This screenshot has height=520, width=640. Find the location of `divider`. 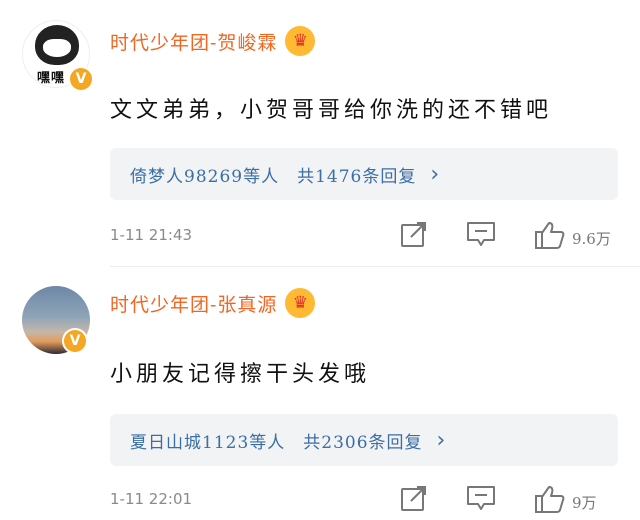

divider is located at coordinates (375, 266).